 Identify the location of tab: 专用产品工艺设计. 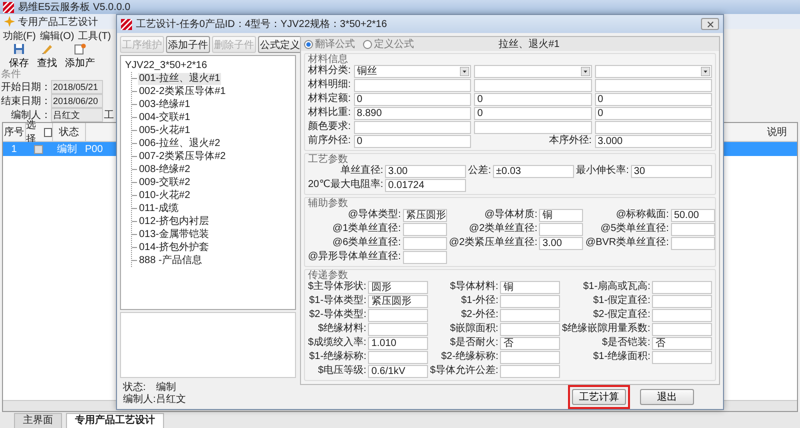
(115, 420).